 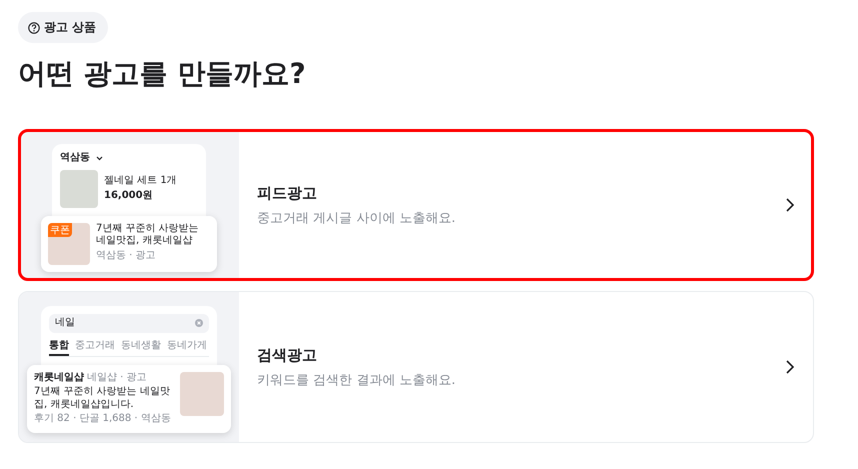 I want to click on shop-name: 캐롯네일샵, so click(x=59, y=378).